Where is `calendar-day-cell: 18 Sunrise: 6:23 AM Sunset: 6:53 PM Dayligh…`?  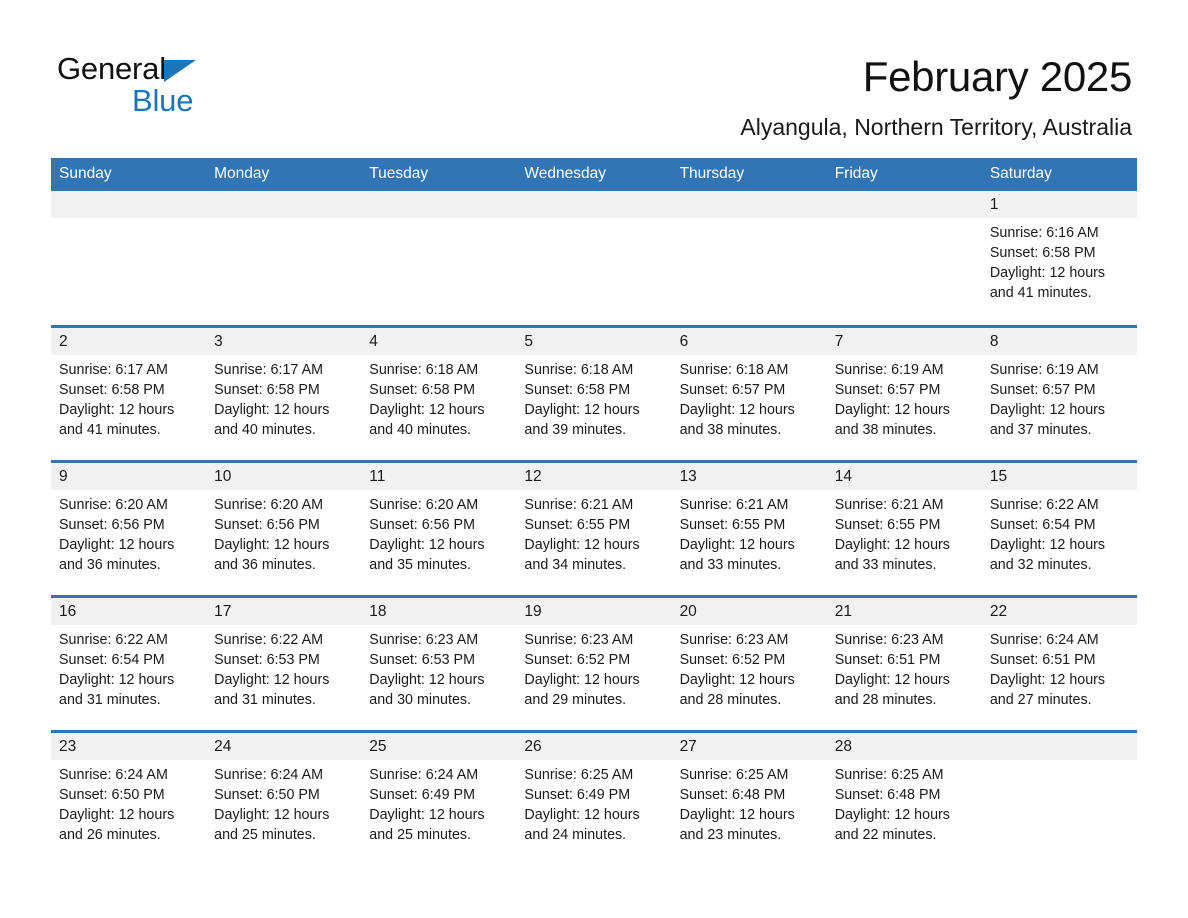 calendar-day-cell: 18 Sunrise: 6:23 AM Sunset: 6:53 PM Dayligh… is located at coordinates (439, 662).